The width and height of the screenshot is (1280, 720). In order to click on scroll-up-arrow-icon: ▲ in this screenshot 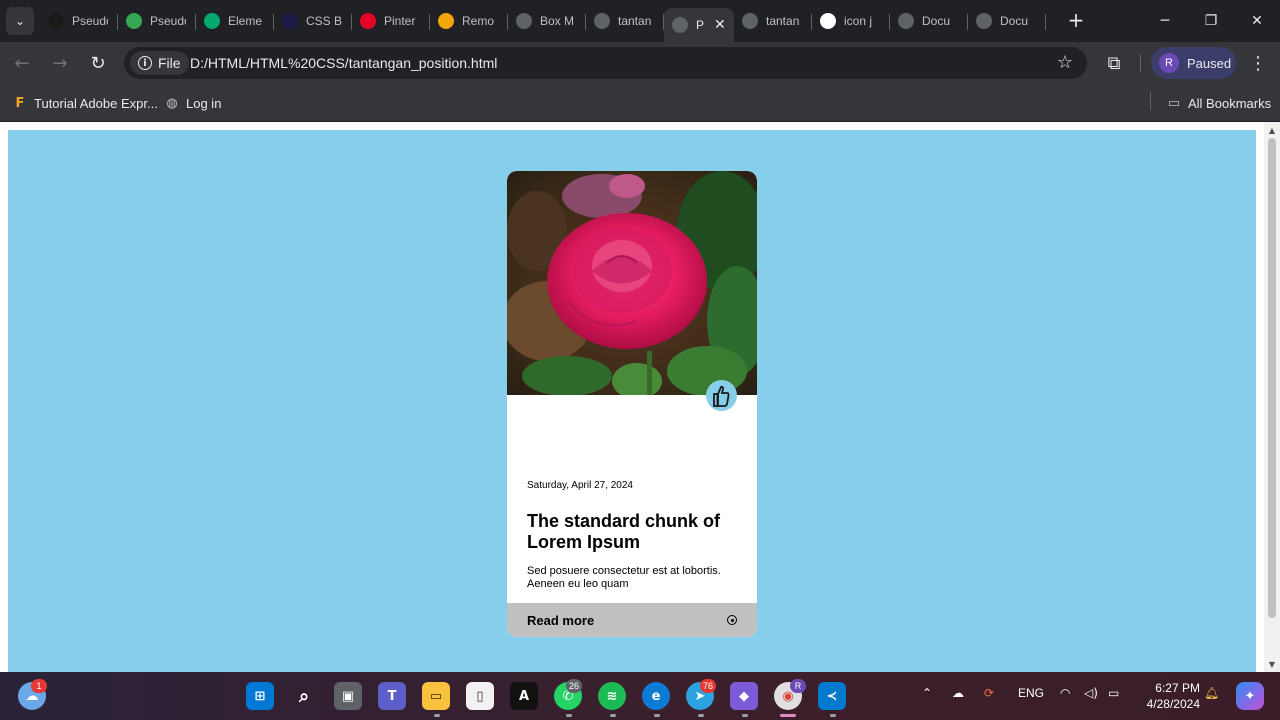, I will do `click(1272, 130)`.